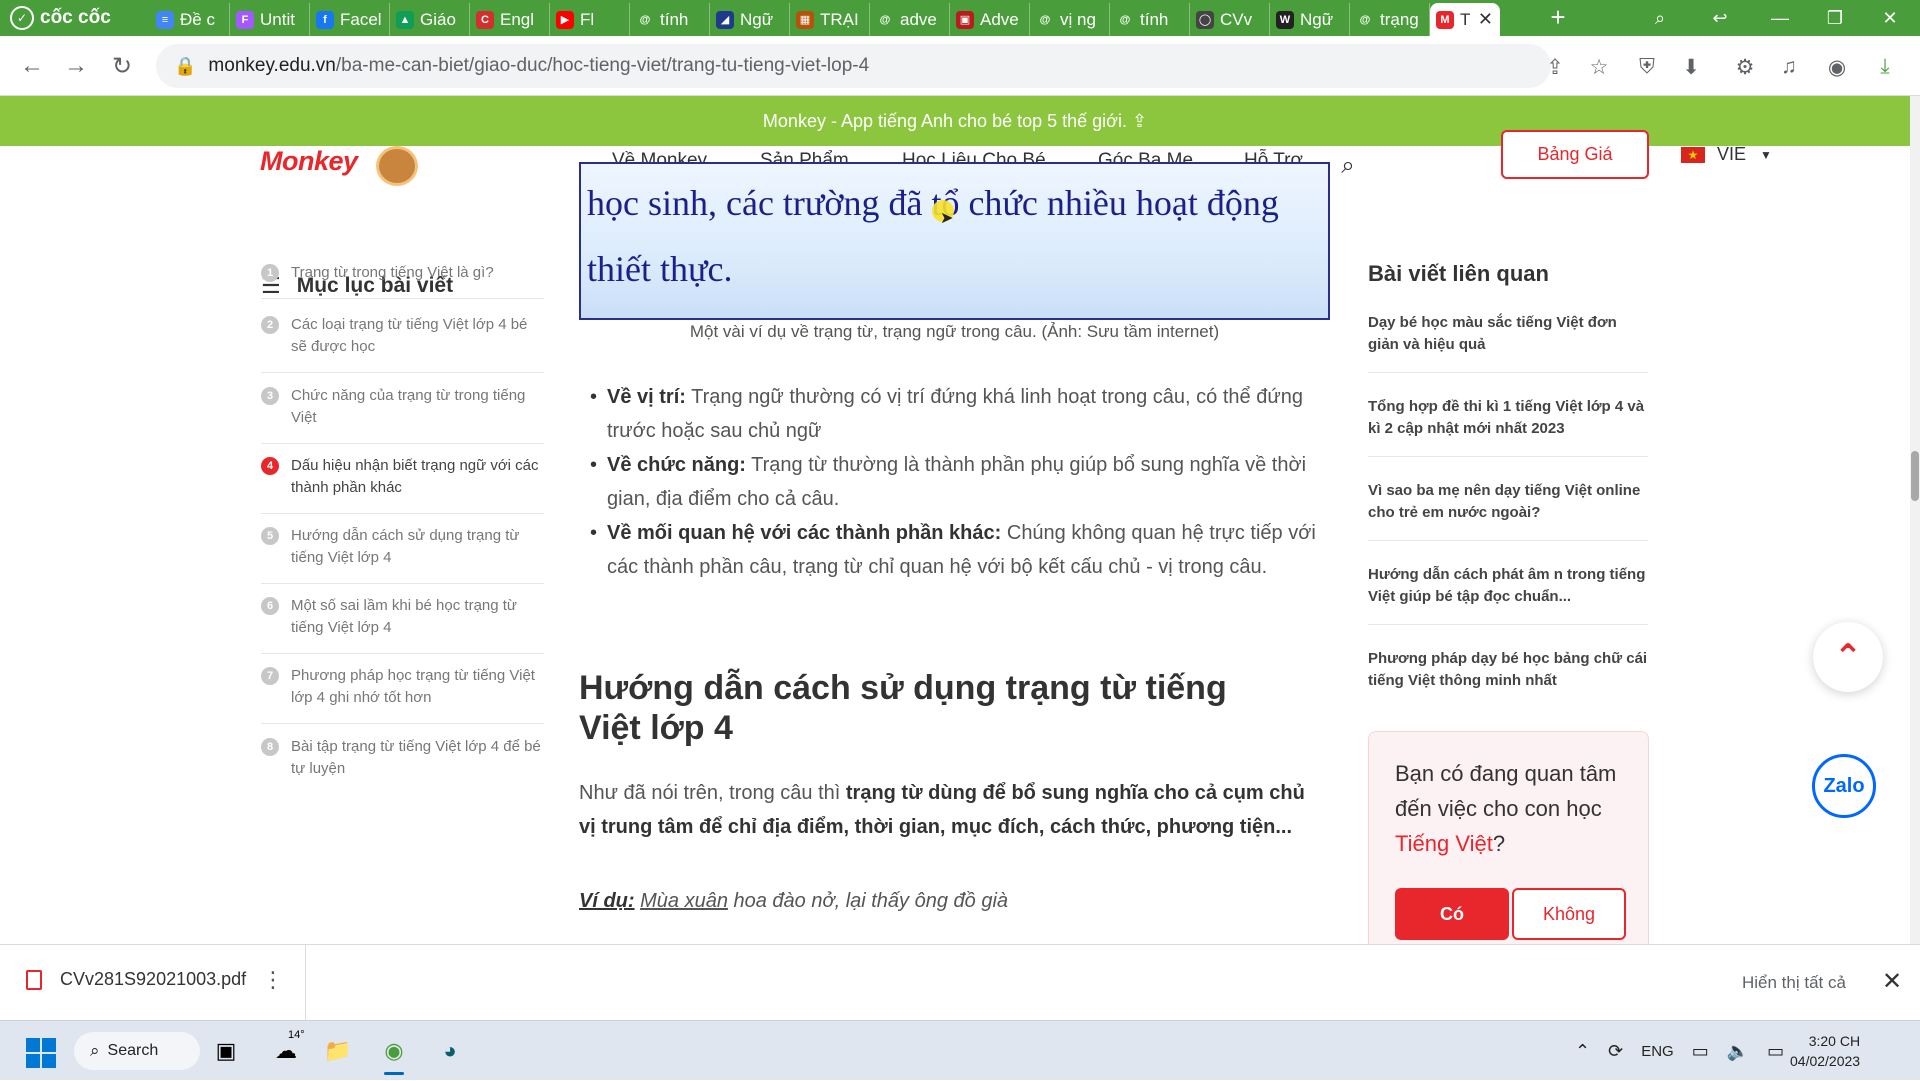  What do you see at coordinates (1569, 914) in the screenshot?
I see `cta-no-button: Không` at bounding box center [1569, 914].